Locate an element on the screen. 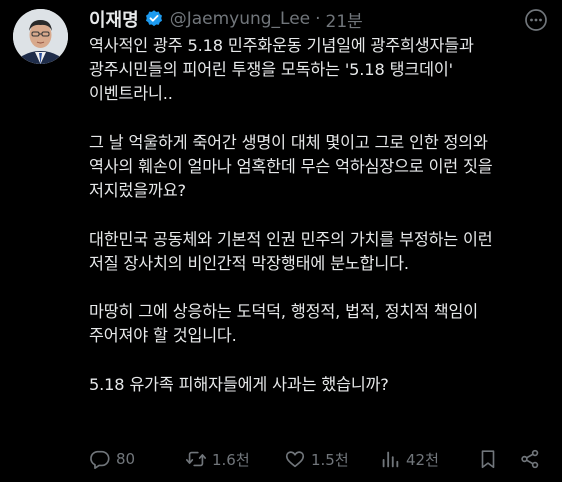 This screenshot has width=562, height=482. tweet-line: 역사적인 광주 5.18 민주화운동 기념일에 광주희생자들과 is located at coordinates (281, 45).